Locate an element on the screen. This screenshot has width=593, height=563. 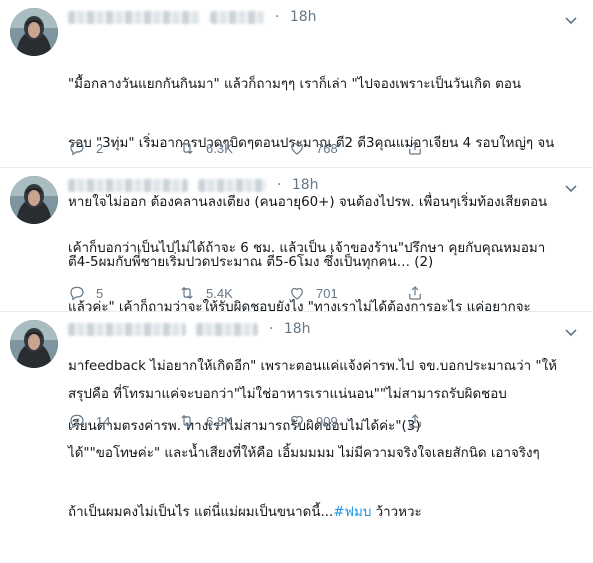
retweet-button: 6.8K is located at coordinates (205, 421).